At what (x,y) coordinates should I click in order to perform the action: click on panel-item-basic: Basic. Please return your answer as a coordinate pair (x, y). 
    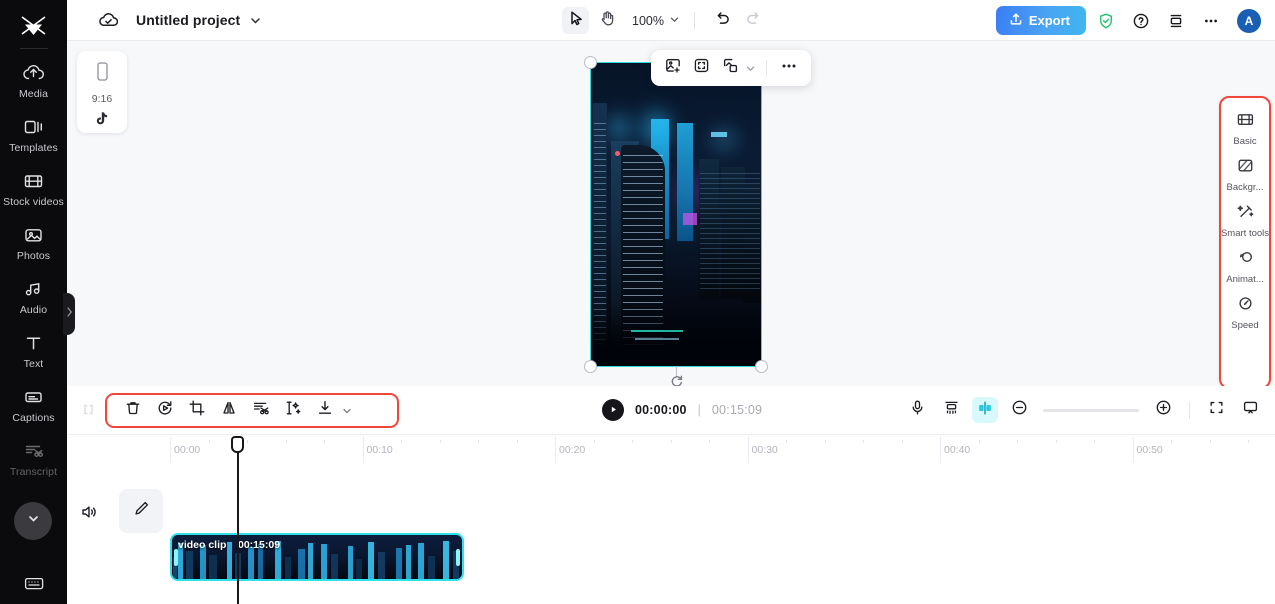
    Looking at the image, I should click on (1245, 128).